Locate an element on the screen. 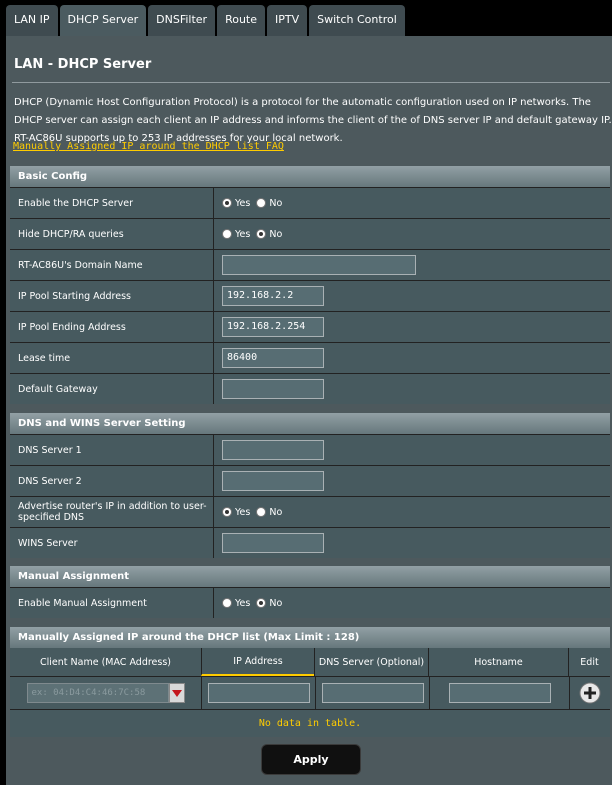  pool-end-label: IP Pool Ending Address is located at coordinates (72, 327).